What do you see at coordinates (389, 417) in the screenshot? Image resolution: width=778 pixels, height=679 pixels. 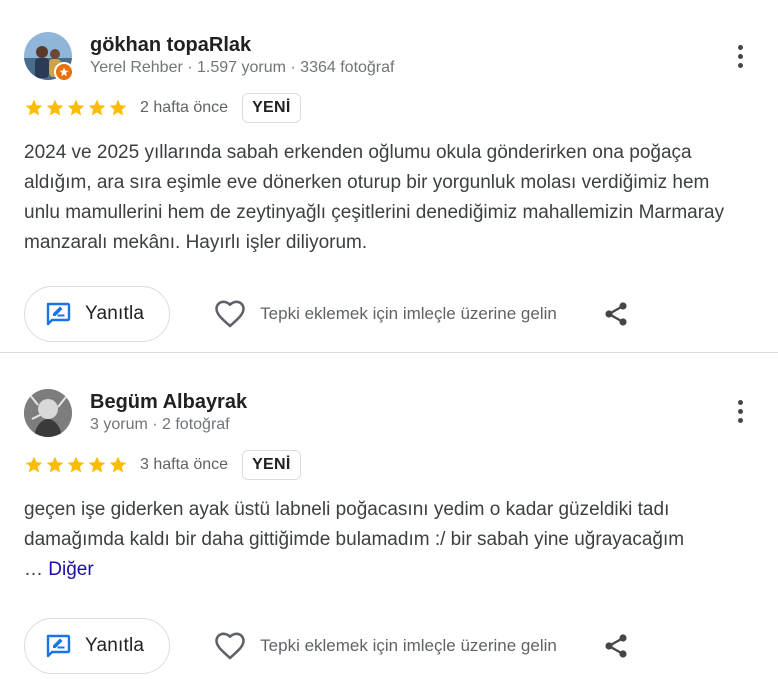 I see `review-header: Begüm Albayrak 3 yorum · 2 fotoğraf` at bounding box center [389, 417].